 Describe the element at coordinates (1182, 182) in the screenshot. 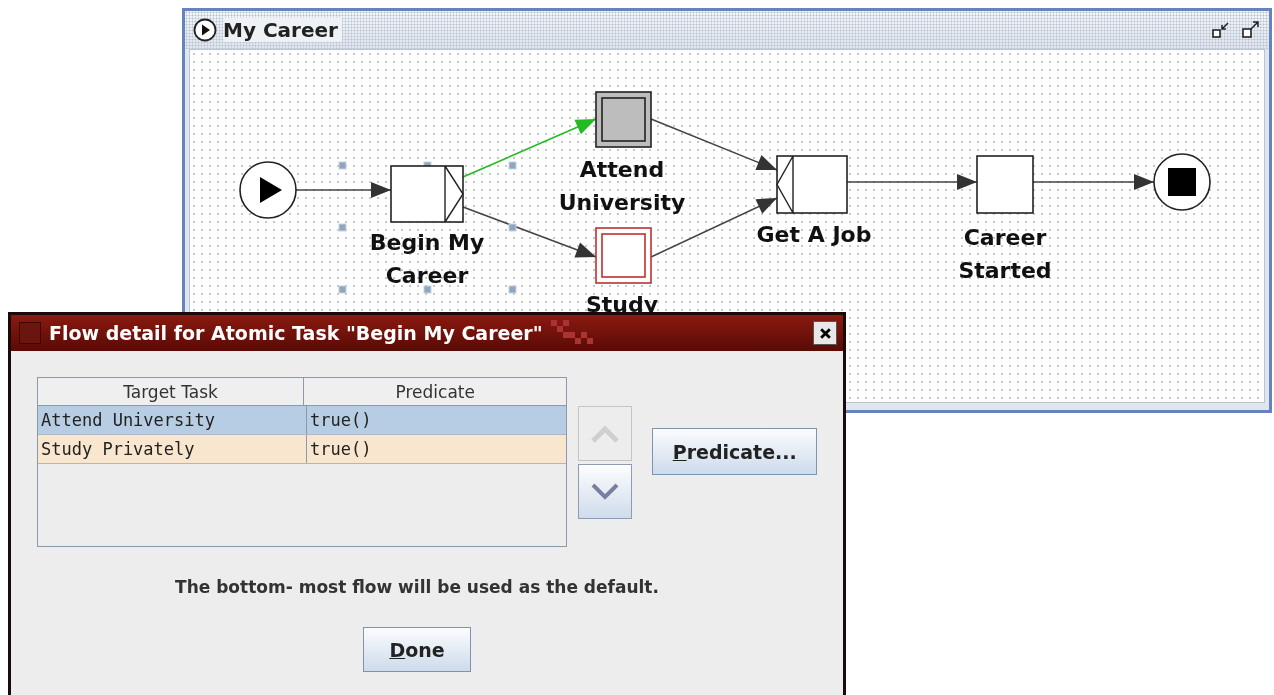

I see `end-condition` at that location.